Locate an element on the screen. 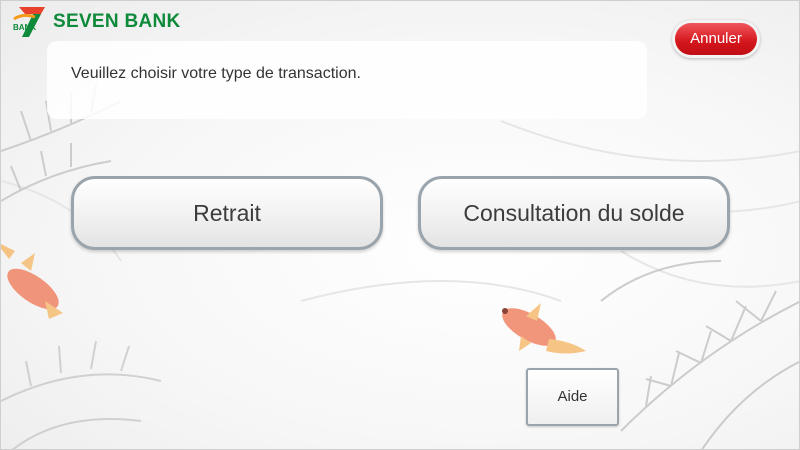  help-button: Aide is located at coordinates (572, 397).